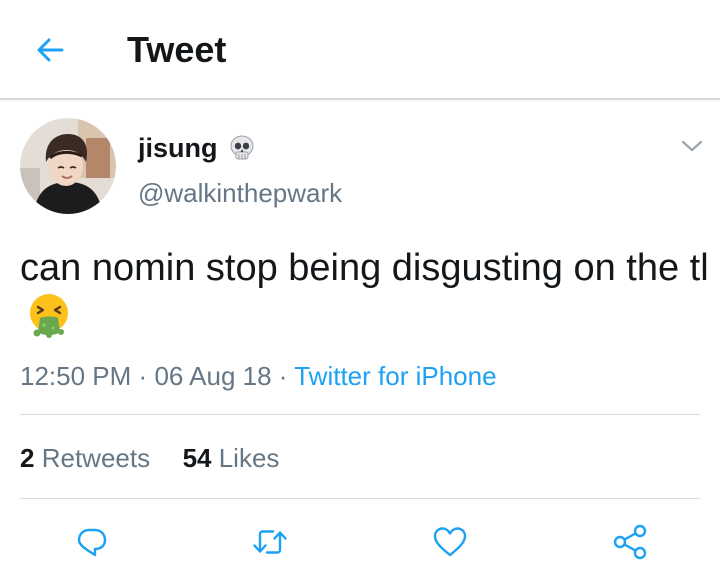  I want to click on retweets-label: Retweets, so click(96, 458).